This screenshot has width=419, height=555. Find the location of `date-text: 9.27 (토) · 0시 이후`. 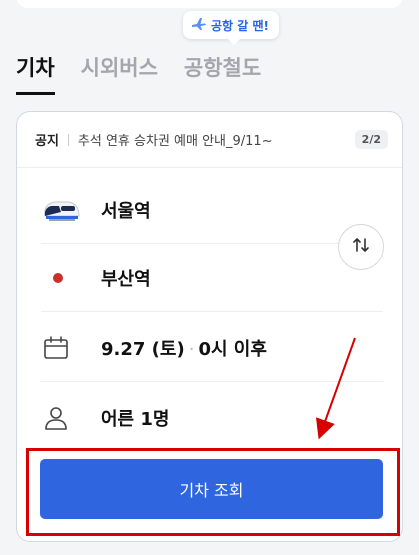

date-text: 9.27 (토) · 0시 이후 is located at coordinates (184, 348).